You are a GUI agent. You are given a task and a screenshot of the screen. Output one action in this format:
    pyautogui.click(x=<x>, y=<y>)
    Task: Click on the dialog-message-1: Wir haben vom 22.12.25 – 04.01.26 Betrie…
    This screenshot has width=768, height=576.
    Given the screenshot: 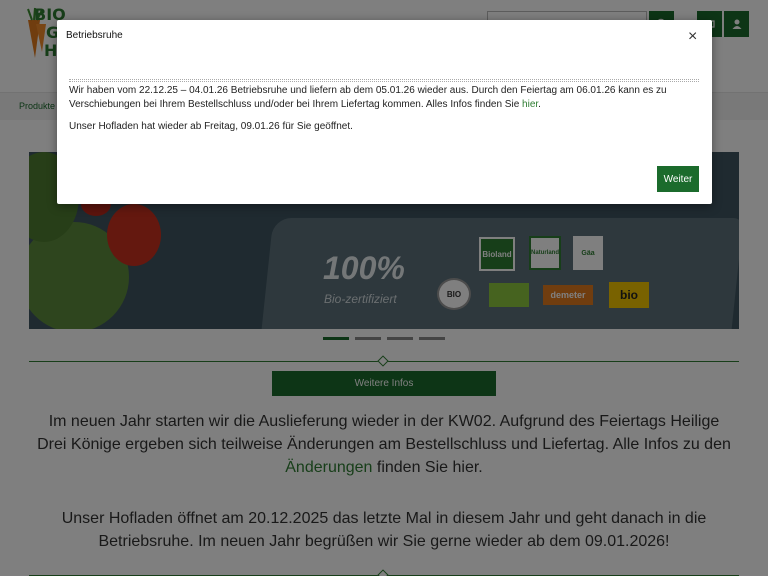 What is the action you would take?
    pyautogui.click(x=385, y=98)
    